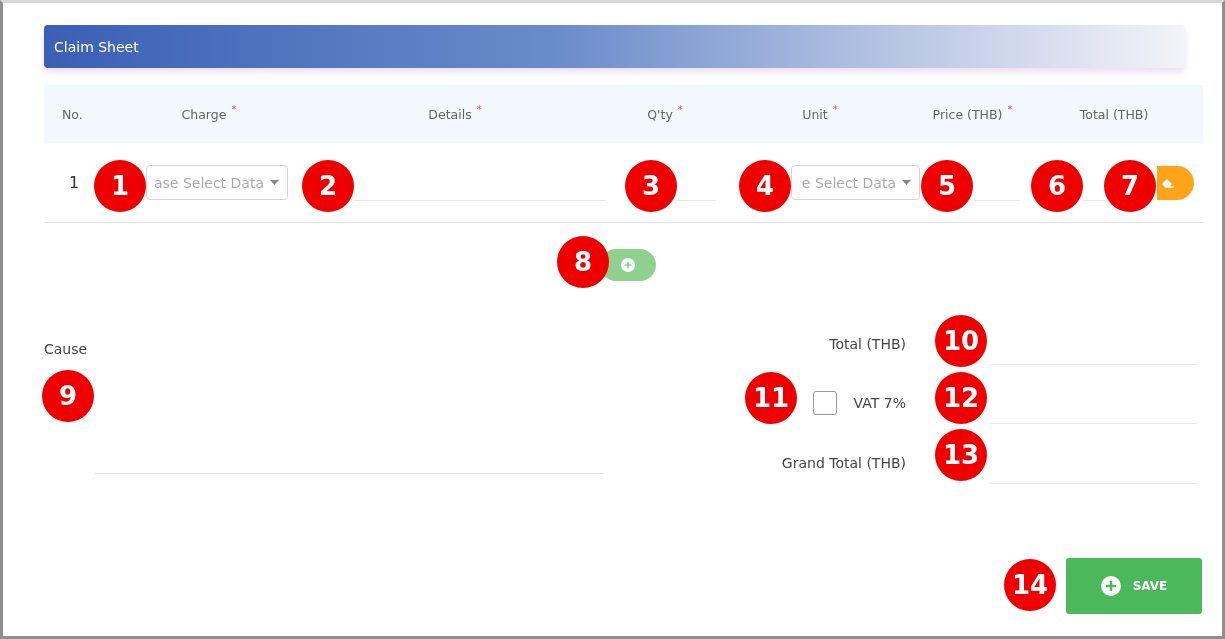  Describe the element at coordinates (961, 455) in the screenshot. I see `number-marker: 13` at that location.